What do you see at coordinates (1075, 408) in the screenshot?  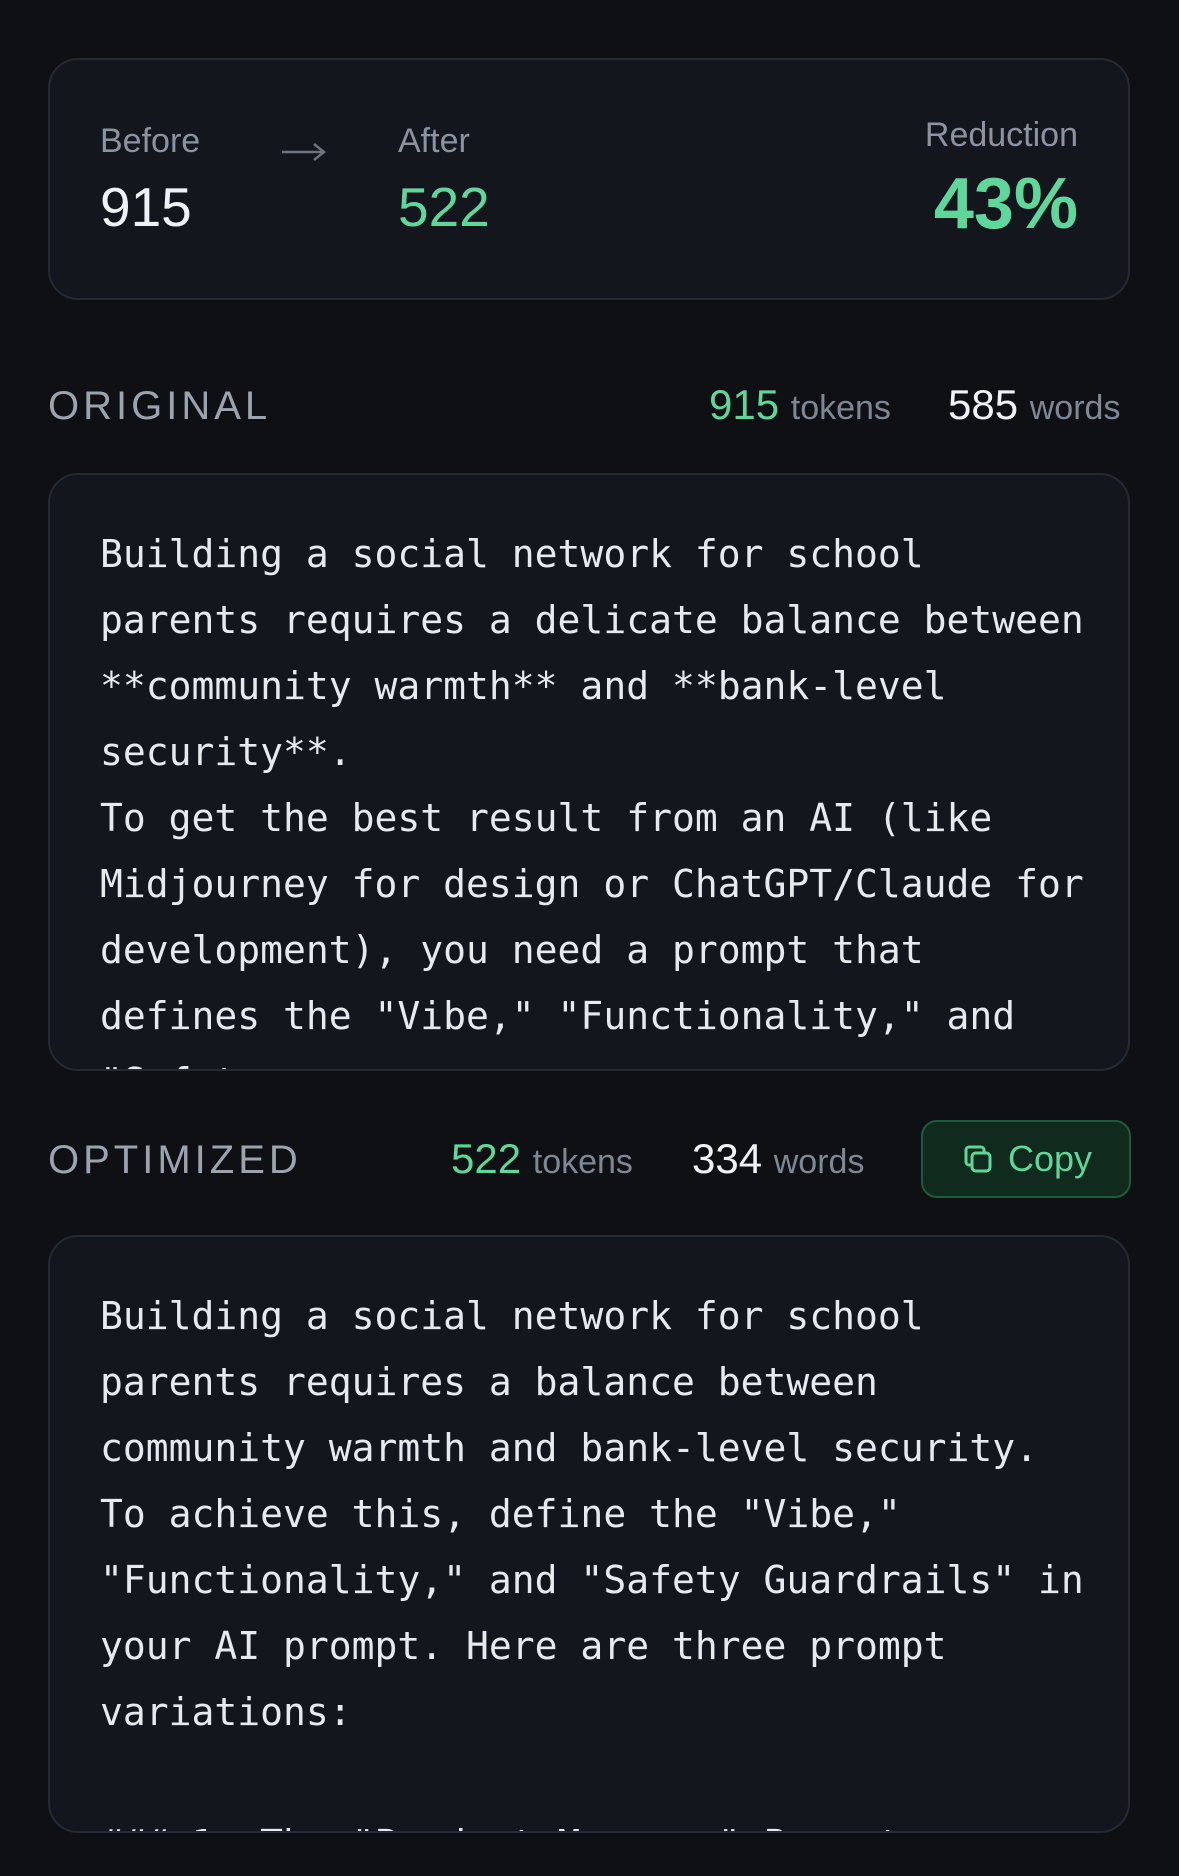 I see `original-words-unit: words` at bounding box center [1075, 408].